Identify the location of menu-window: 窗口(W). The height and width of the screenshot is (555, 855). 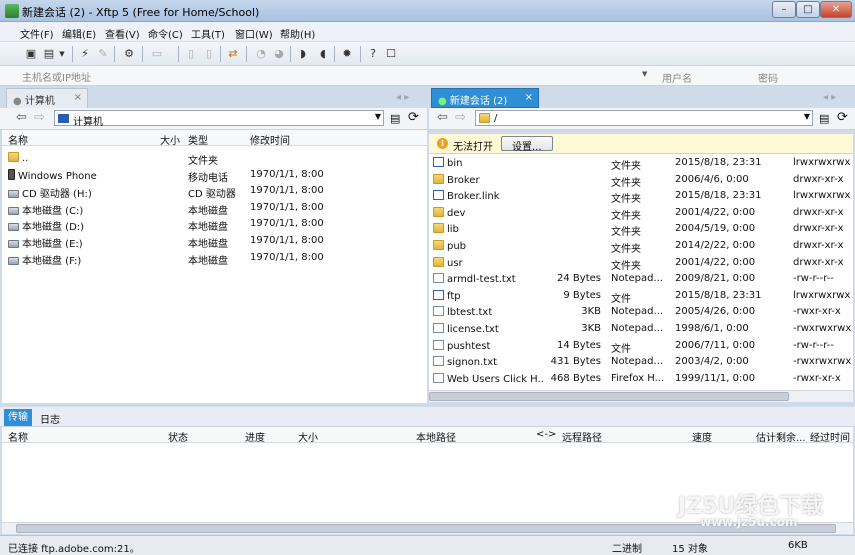
(254, 33).